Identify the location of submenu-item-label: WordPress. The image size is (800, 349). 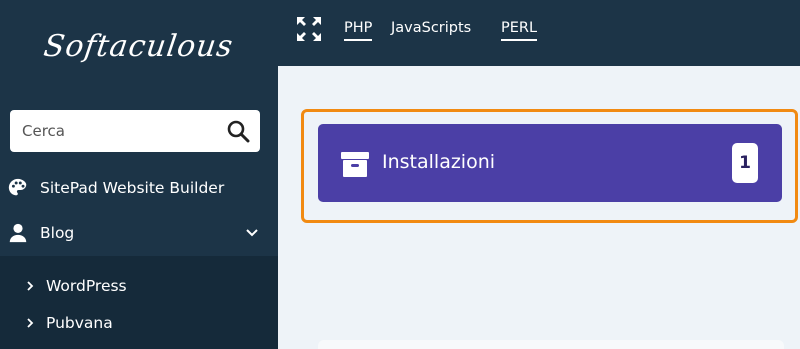
(86, 286).